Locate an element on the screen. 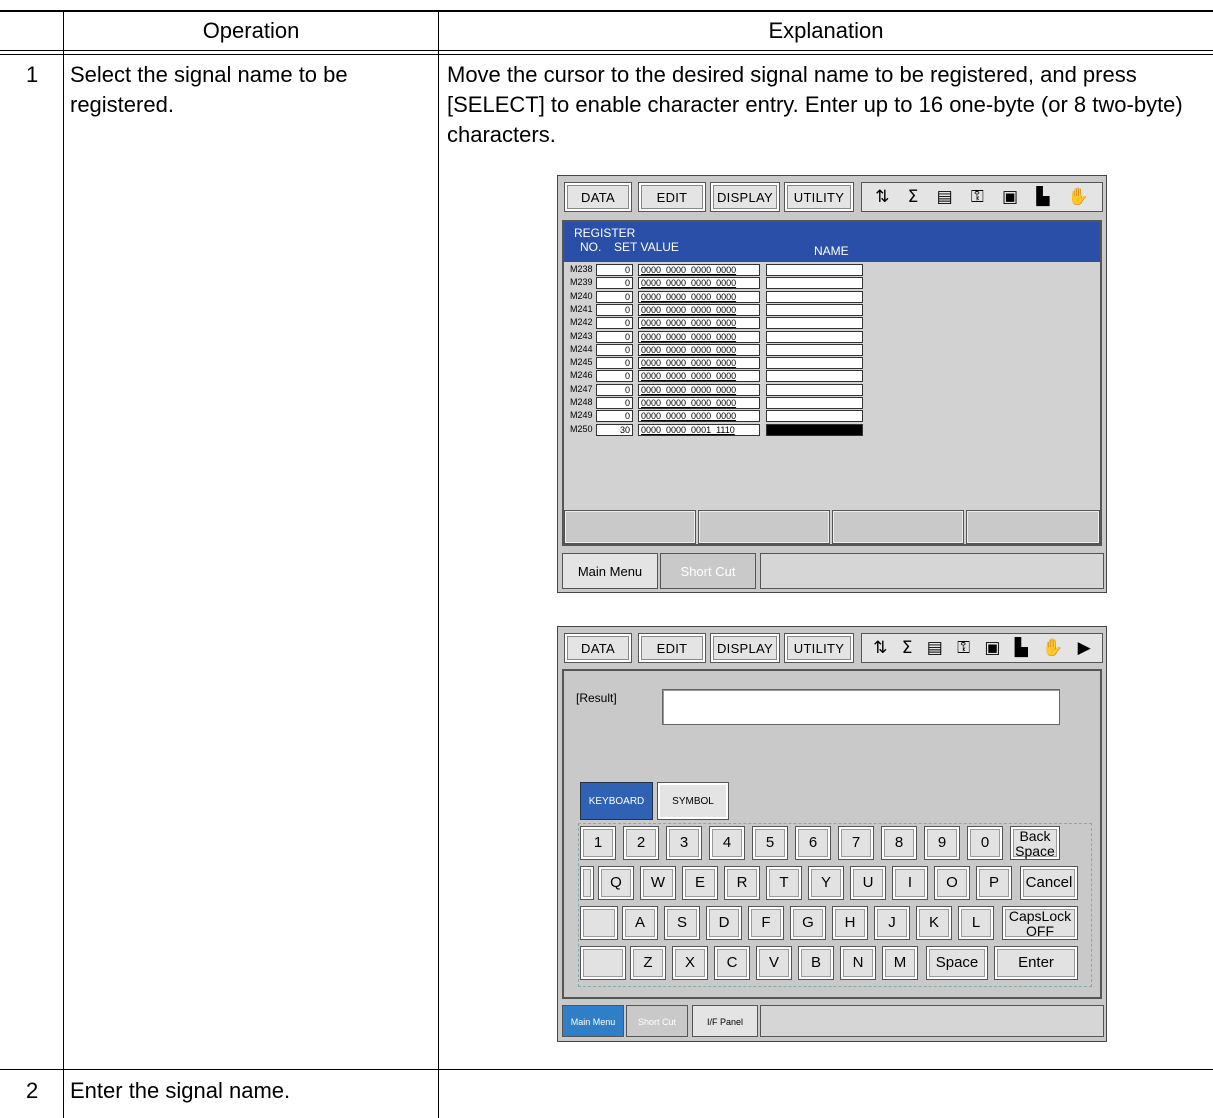 This screenshot has width=1213, height=1118. key-N: N is located at coordinates (858, 963).